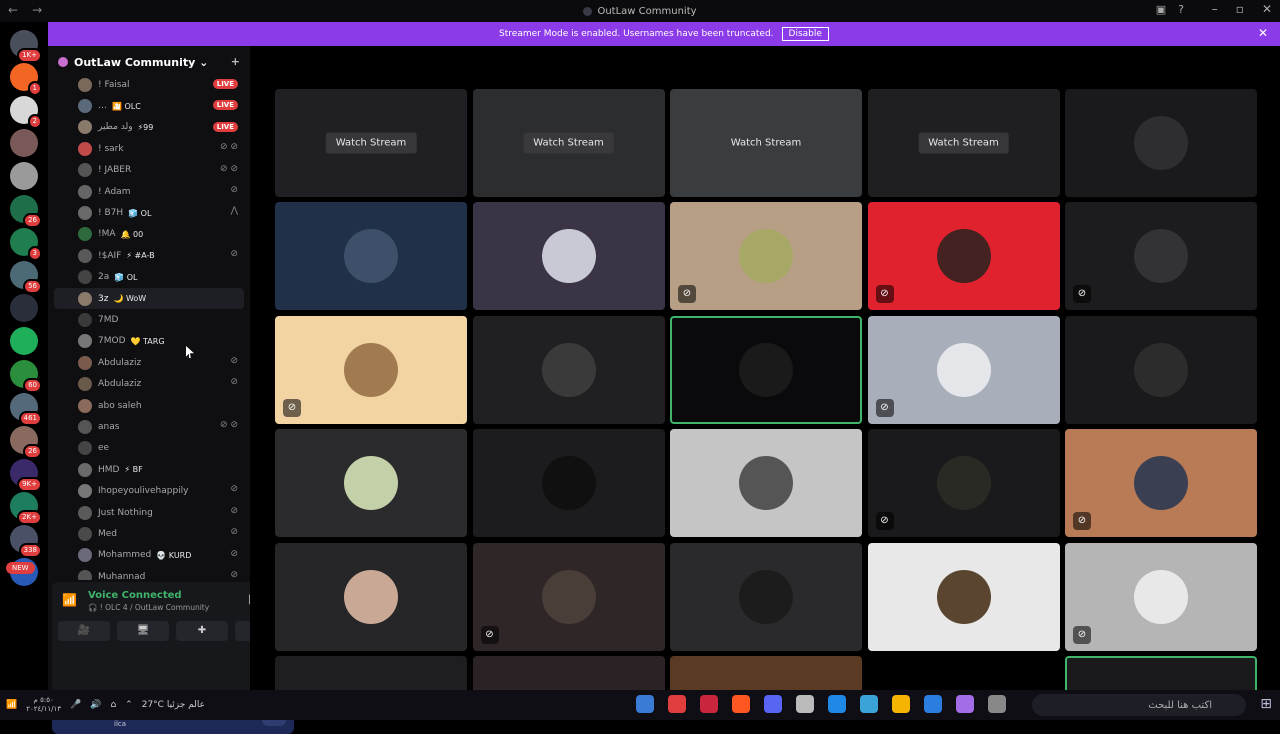  Describe the element at coordinates (149, 277) in the screenshot. I see `member-row: 2a 🧊 OL` at that location.